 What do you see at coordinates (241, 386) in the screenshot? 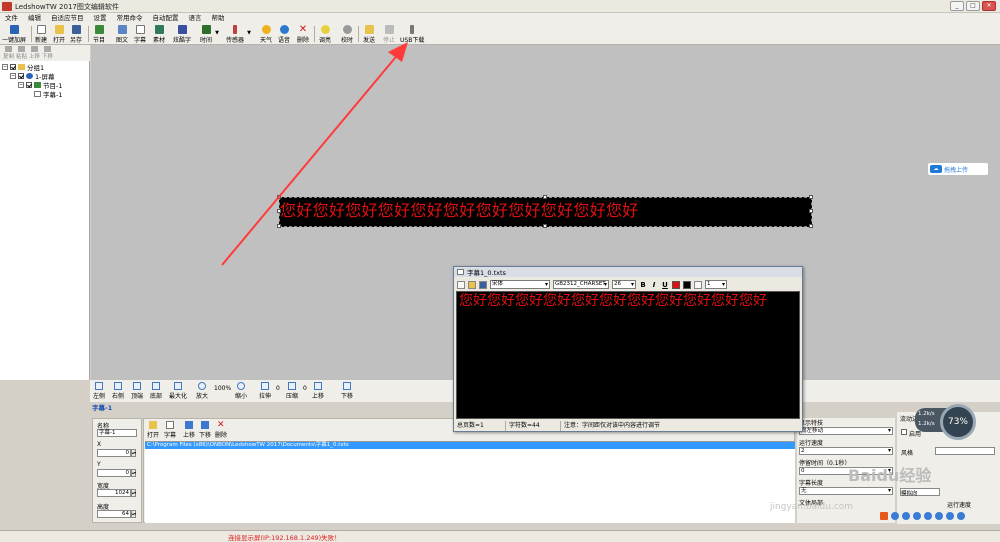
I see `zoom-out-icon` at bounding box center [241, 386].